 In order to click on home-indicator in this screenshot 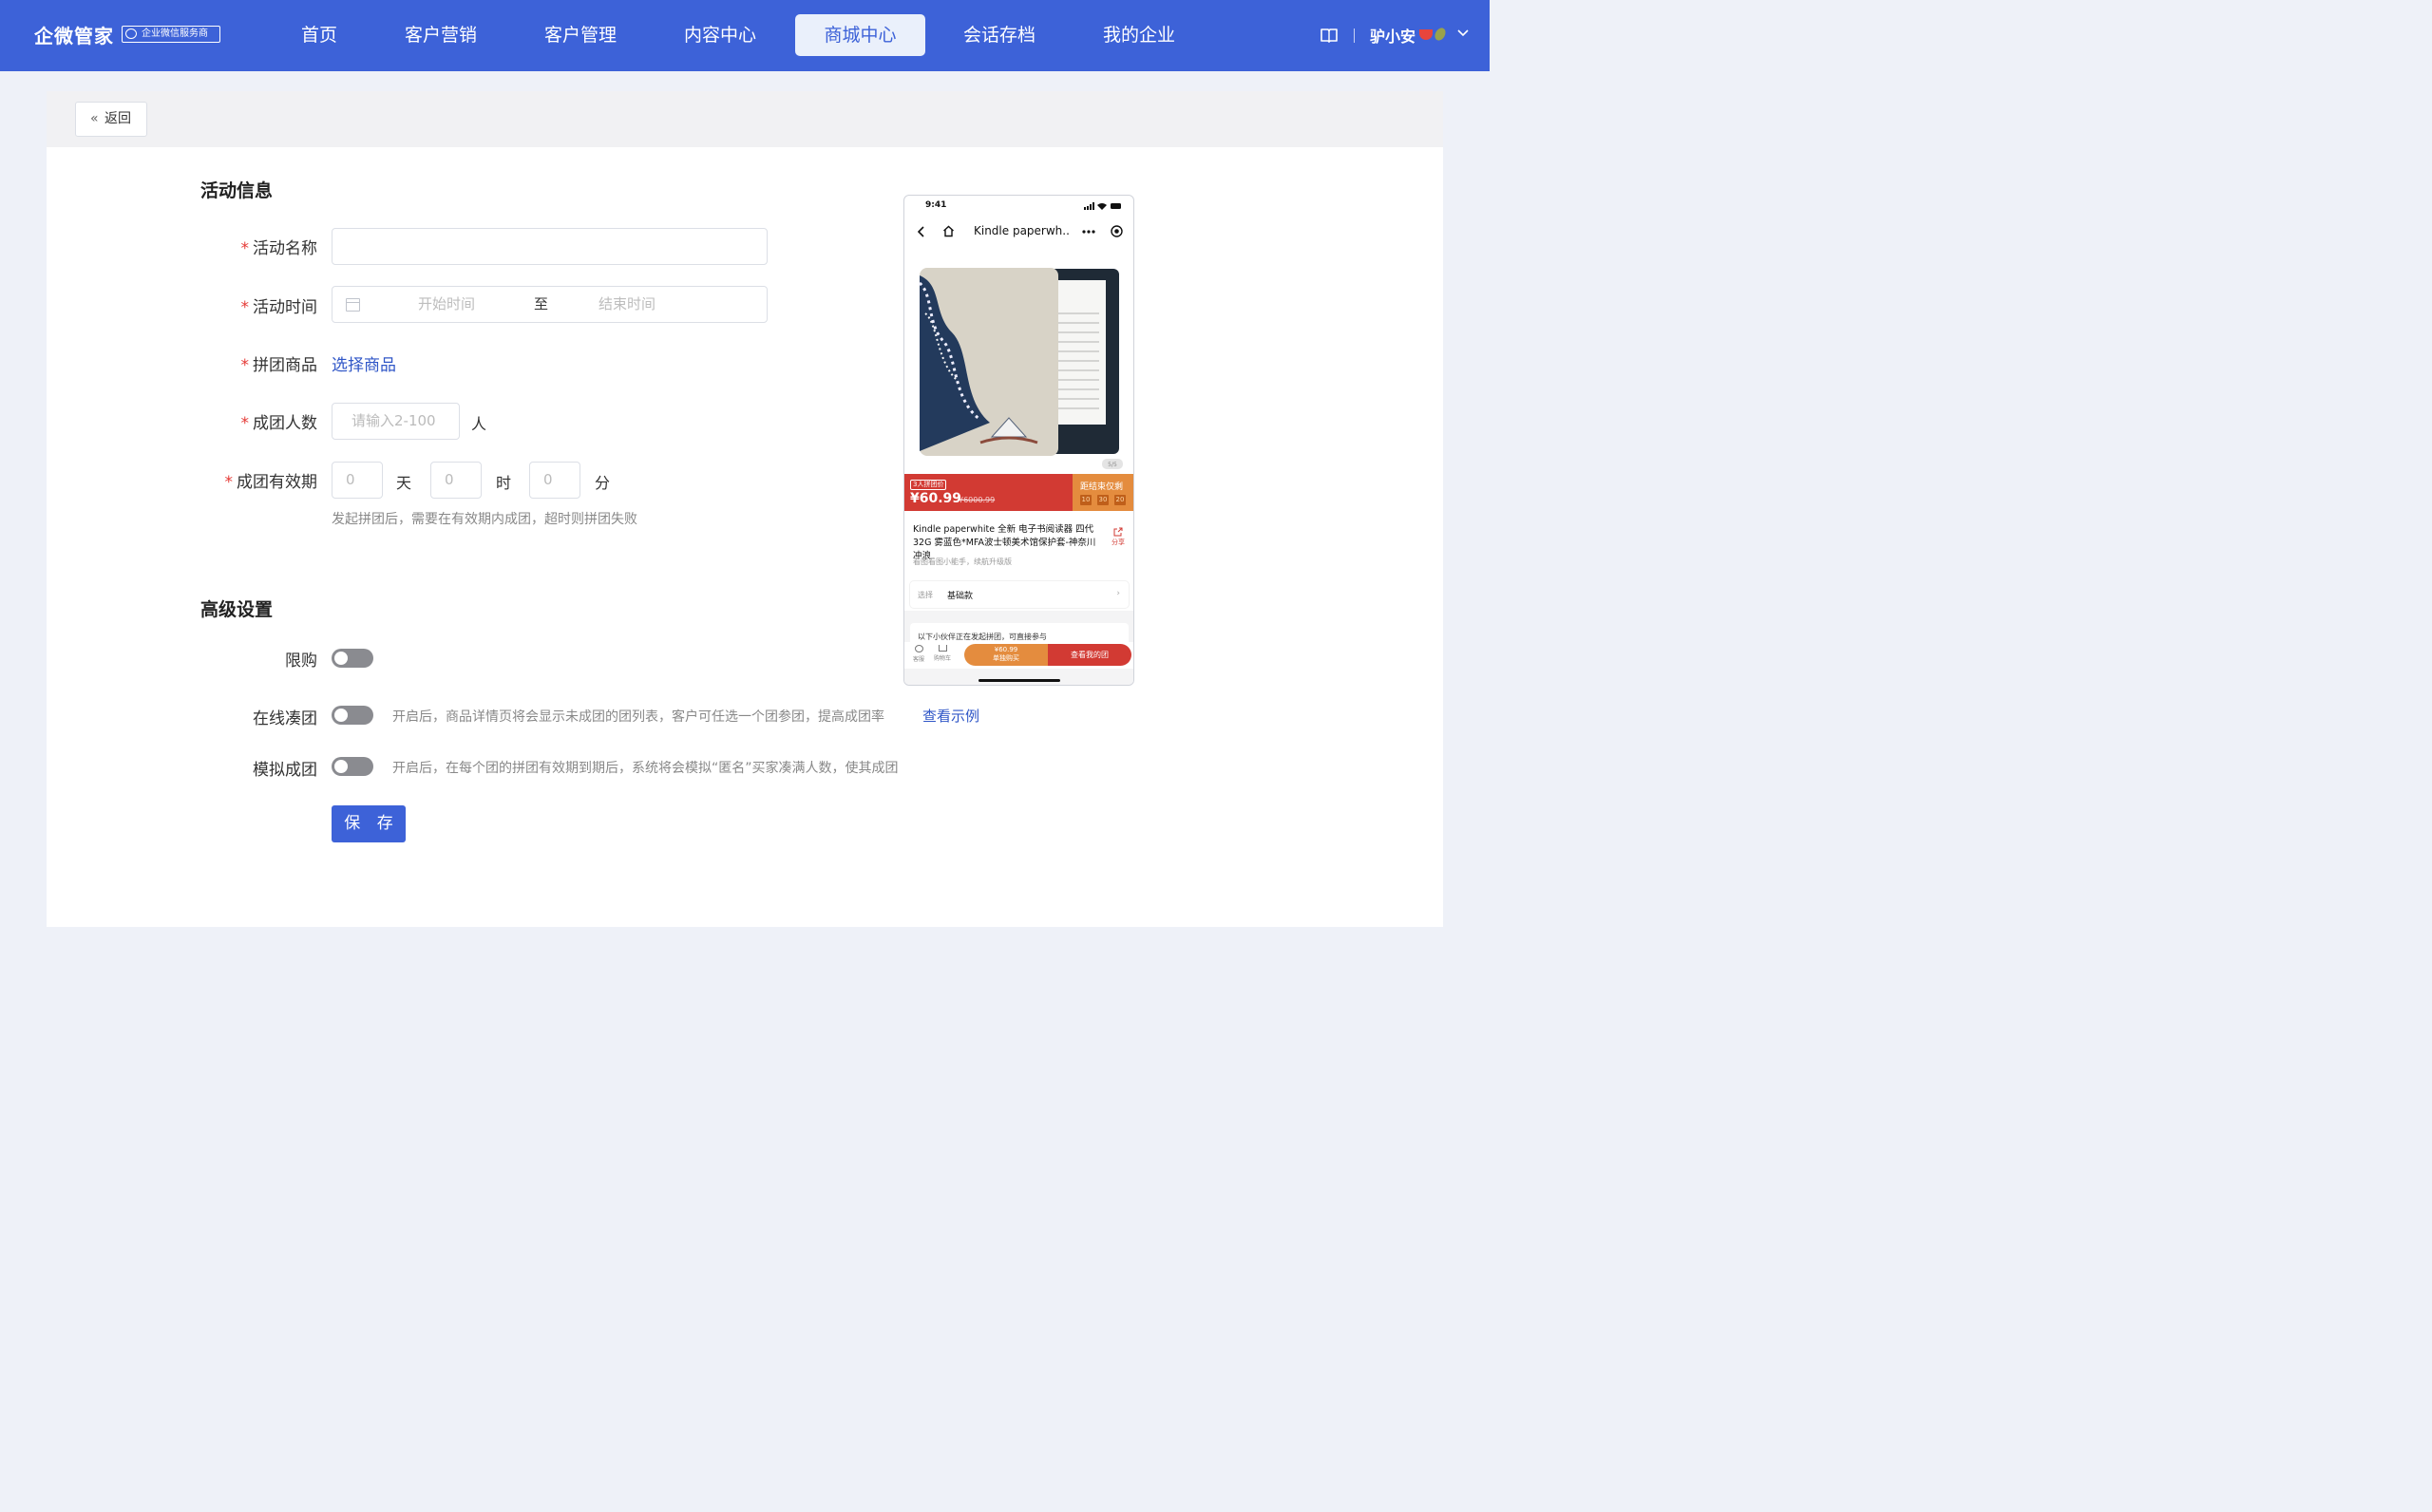, I will do `click(1019, 680)`.